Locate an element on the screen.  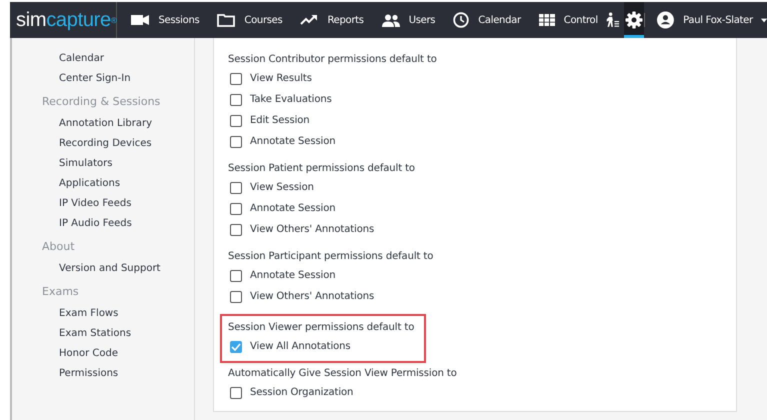
checkbox-label: Session Organization is located at coordinates (302, 392).